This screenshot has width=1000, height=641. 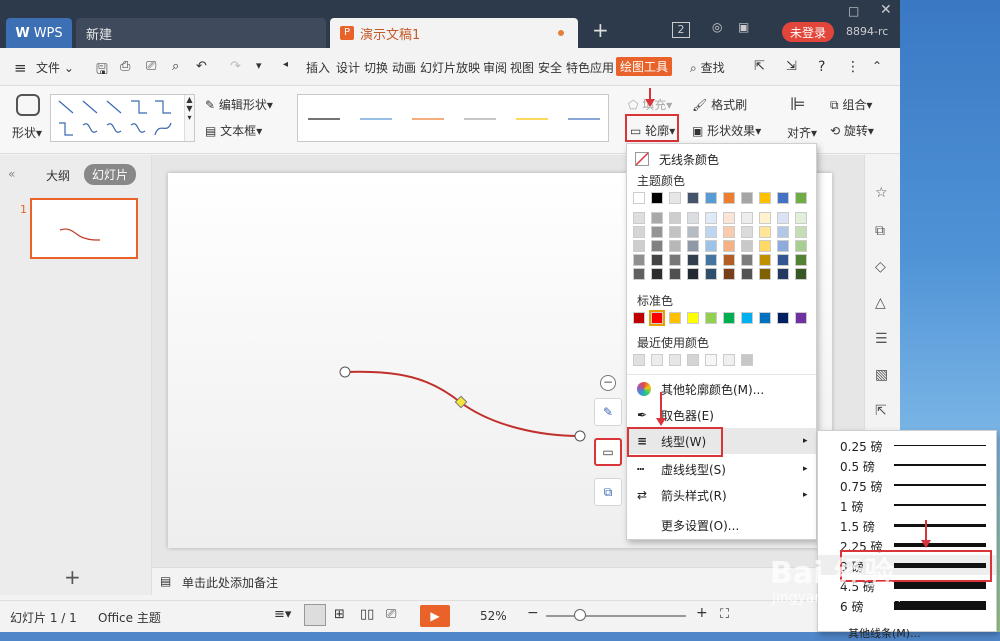 What do you see at coordinates (339, 614) in the screenshot?
I see `sorter-view-icon: ⊞` at bounding box center [339, 614].